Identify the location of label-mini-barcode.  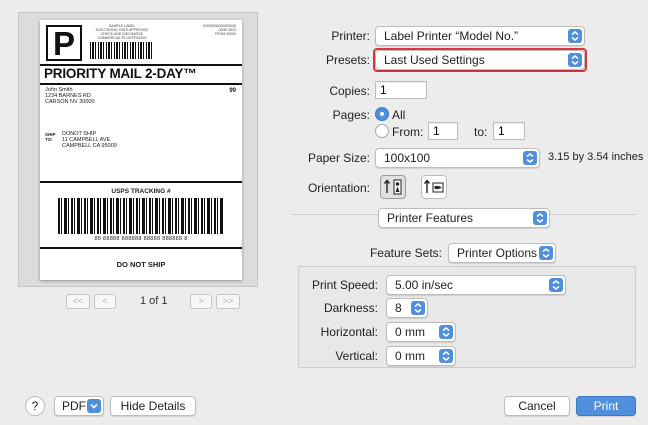
(121, 50).